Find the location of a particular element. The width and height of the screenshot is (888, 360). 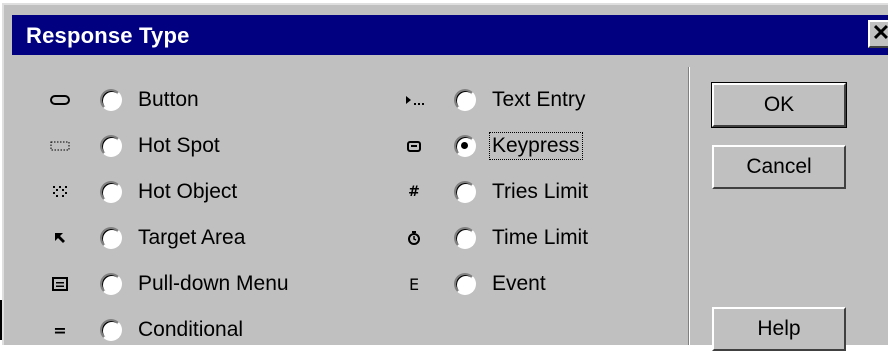

title-bar: Response Type ✕ is located at coordinates (450, 35).